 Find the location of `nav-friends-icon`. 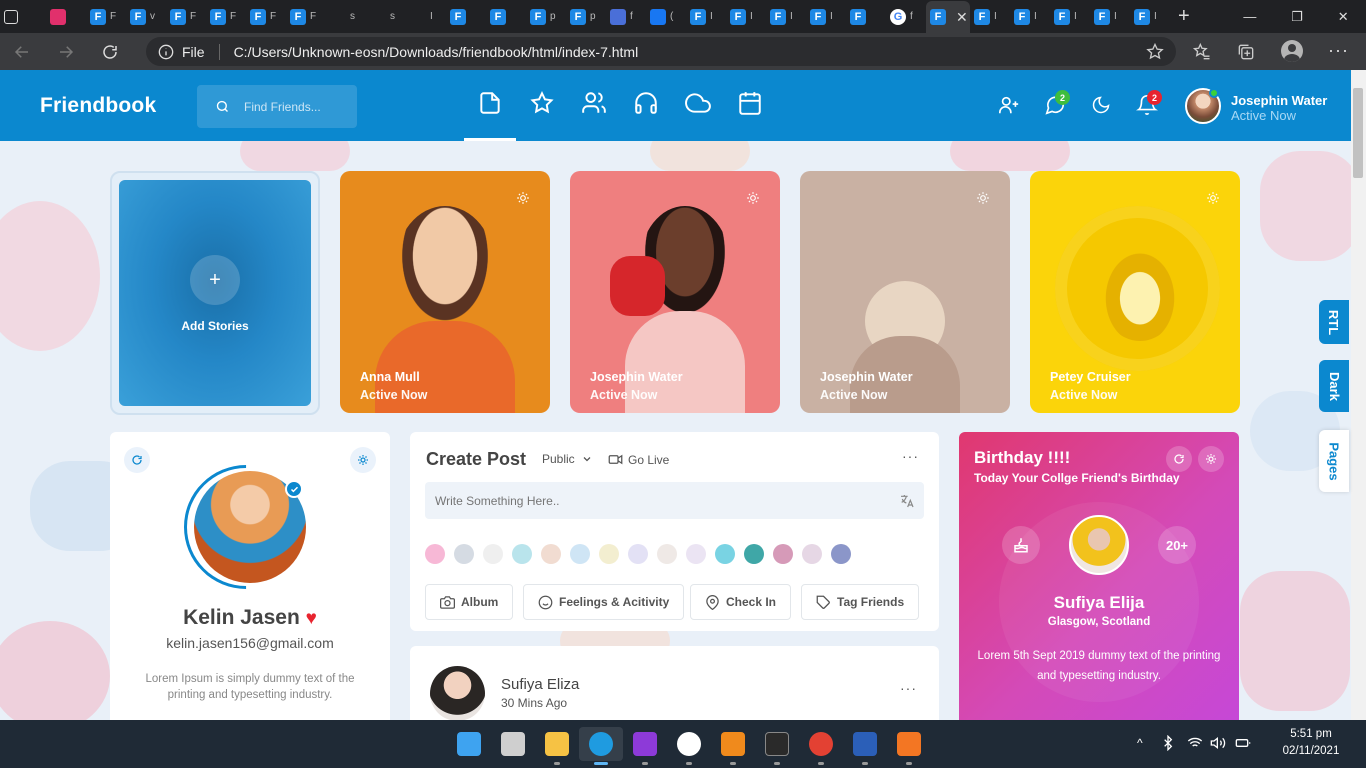

nav-friends-icon is located at coordinates (594, 103).